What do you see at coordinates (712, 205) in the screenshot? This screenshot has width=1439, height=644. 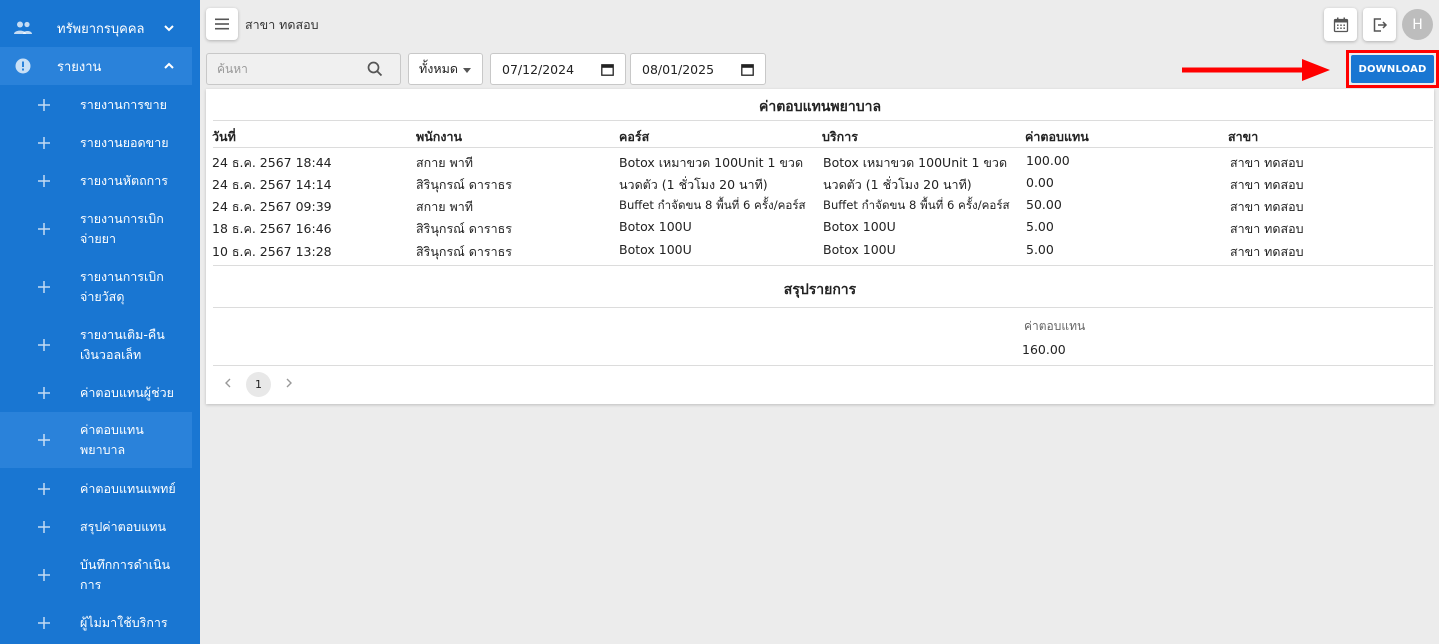 I see `cell-course: Buffet กำจัดขน 8 พื้นที่ 6 ครั้ง/คอร์ส` at bounding box center [712, 205].